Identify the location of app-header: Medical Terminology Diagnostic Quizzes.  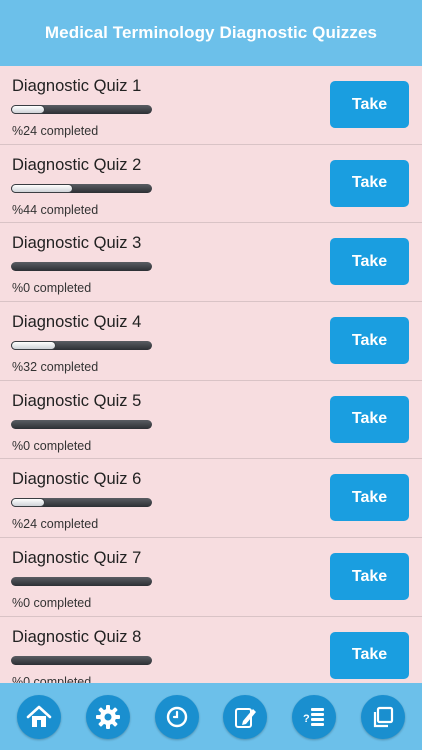
(211, 33).